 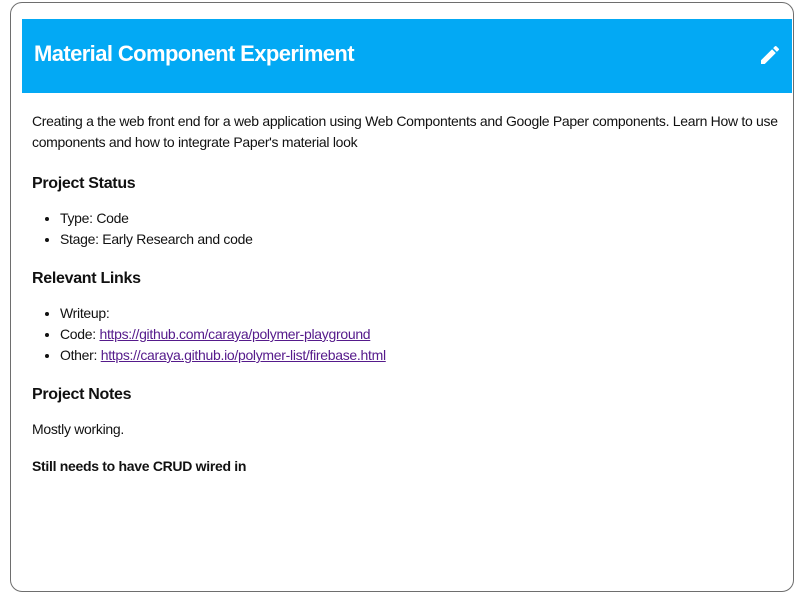 I want to click on relevant-links-heading: Relevant Links, so click(x=86, y=278).